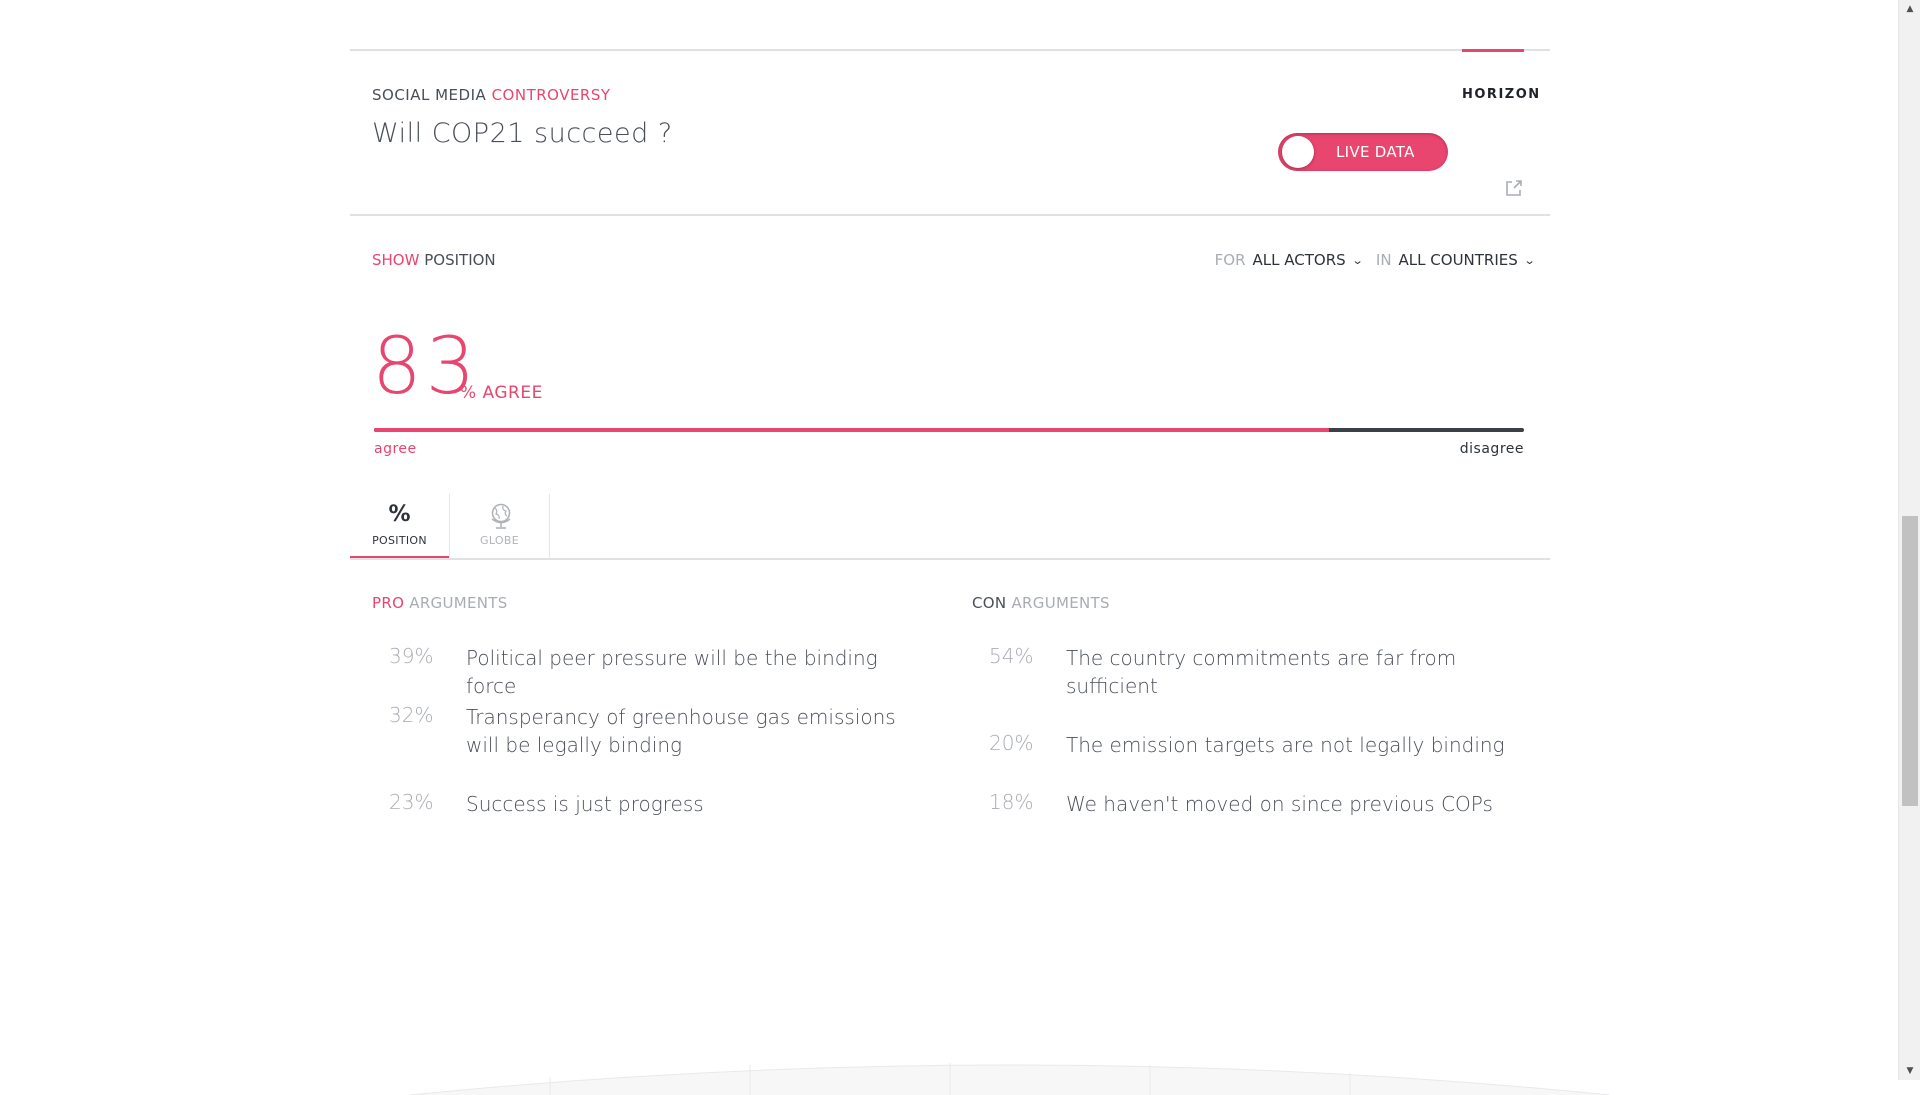 The width and height of the screenshot is (1920, 1095). I want to click on agree-fill, so click(851, 430).